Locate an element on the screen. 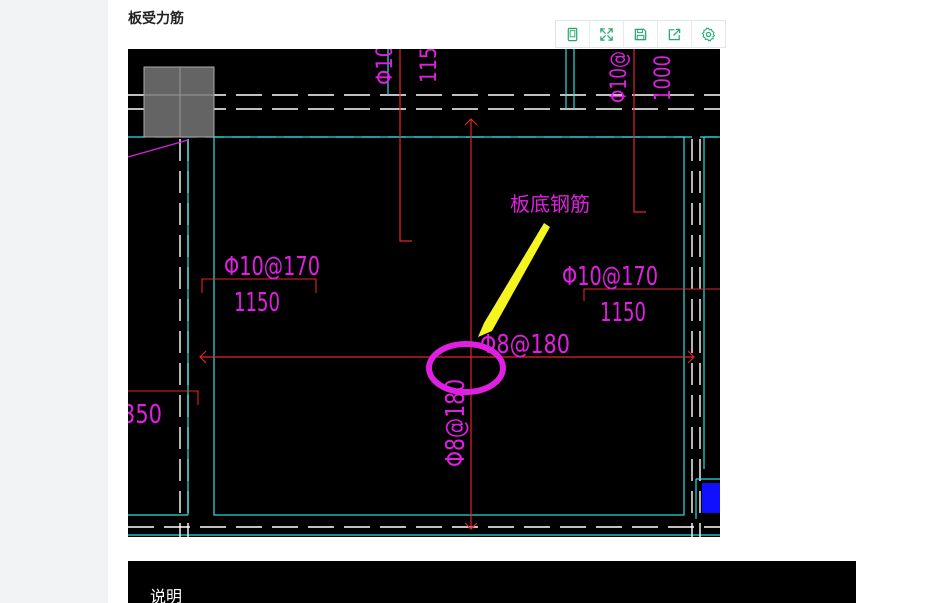 The image size is (945, 603). share-button is located at coordinates (675, 34).